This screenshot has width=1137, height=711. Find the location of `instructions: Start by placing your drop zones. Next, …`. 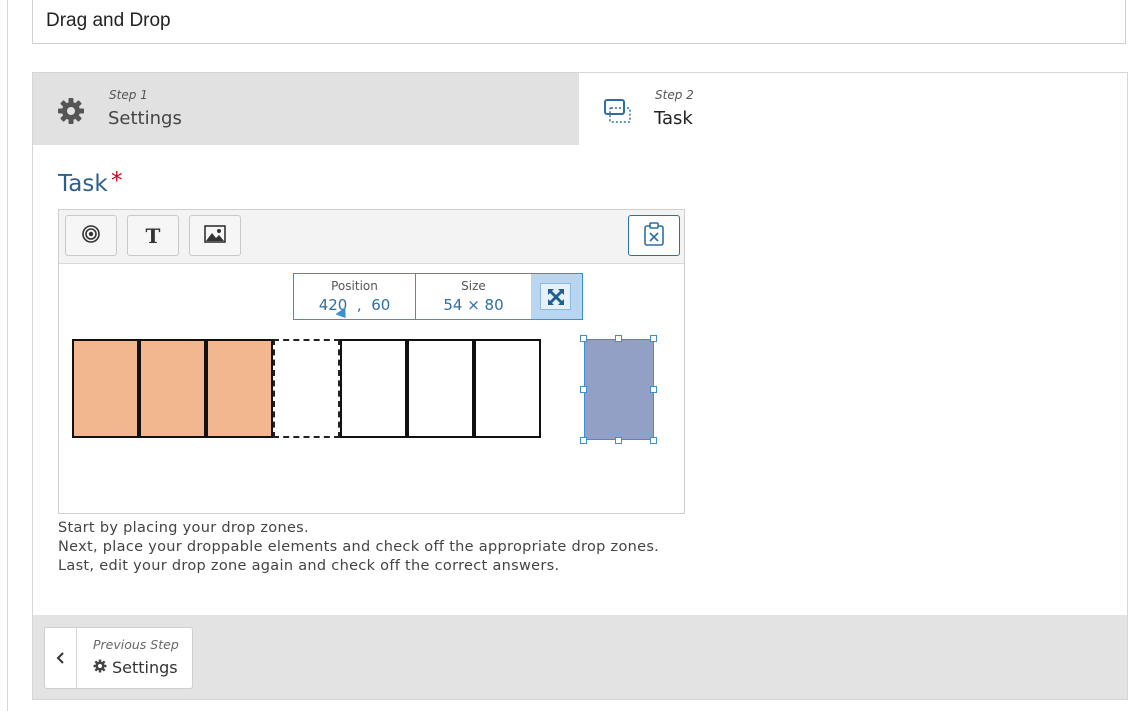

instructions: Start by placing your drop zones. Next, … is located at coordinates (358, 547).